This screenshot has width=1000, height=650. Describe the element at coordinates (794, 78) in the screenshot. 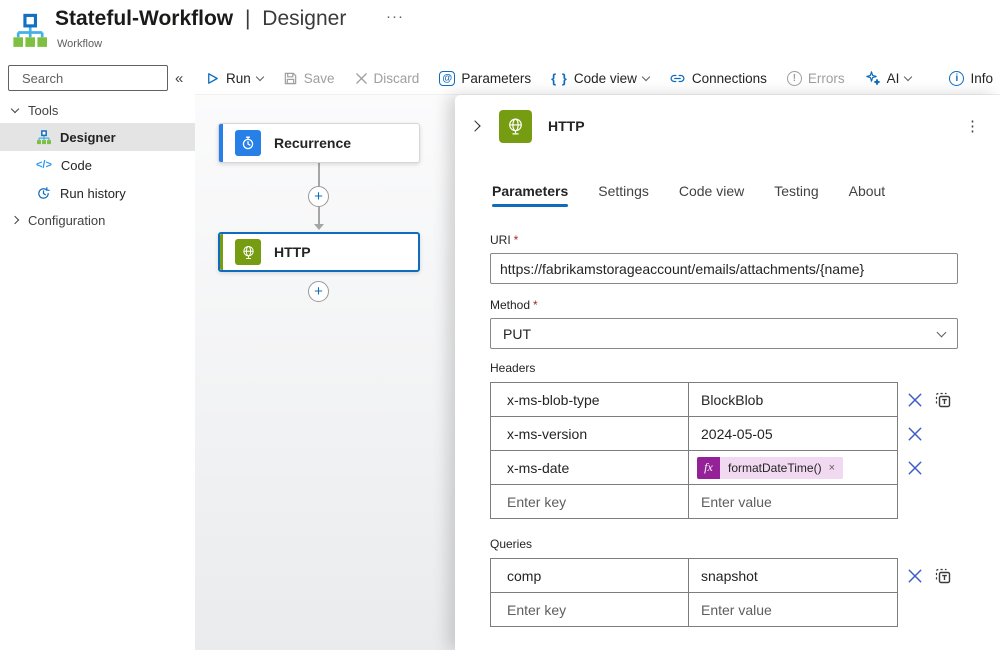

I see `errors-icon: !` at that location.